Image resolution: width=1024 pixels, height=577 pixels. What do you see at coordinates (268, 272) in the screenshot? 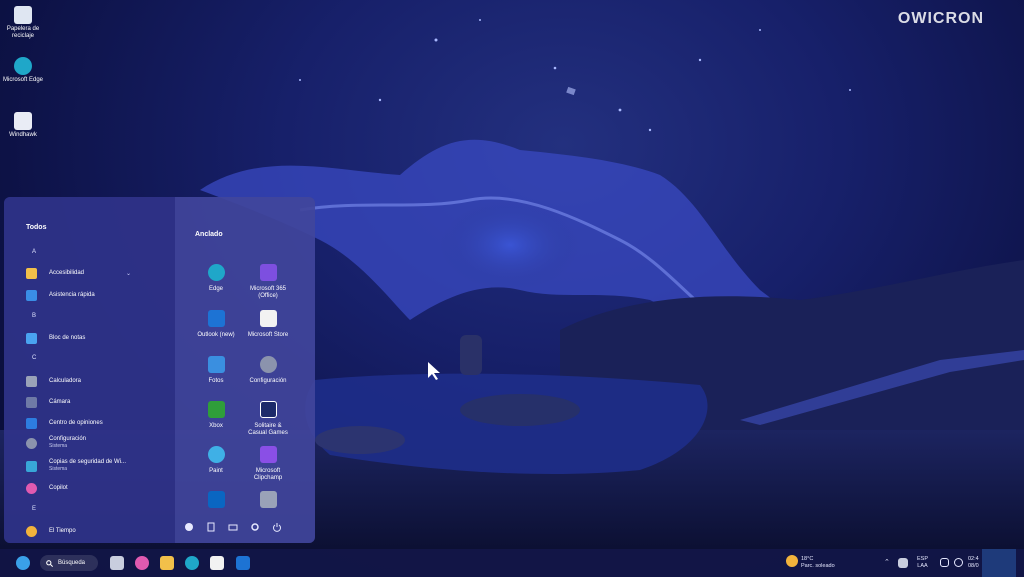
I see `office-icon` at bounding box center [268, 272].